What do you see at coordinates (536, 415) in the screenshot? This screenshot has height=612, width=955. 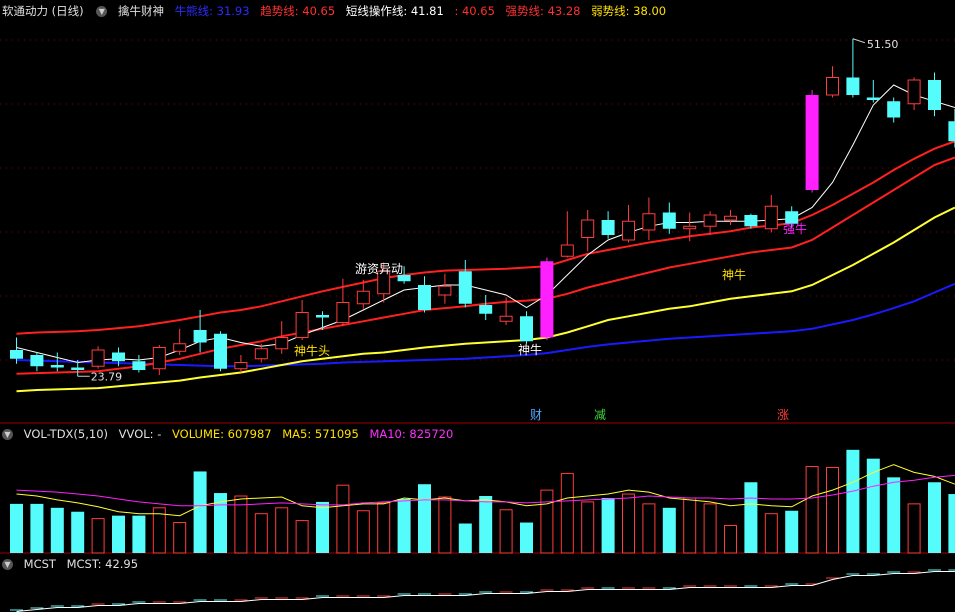 I see `event-marker: 财` at bounding box center [536, 415].